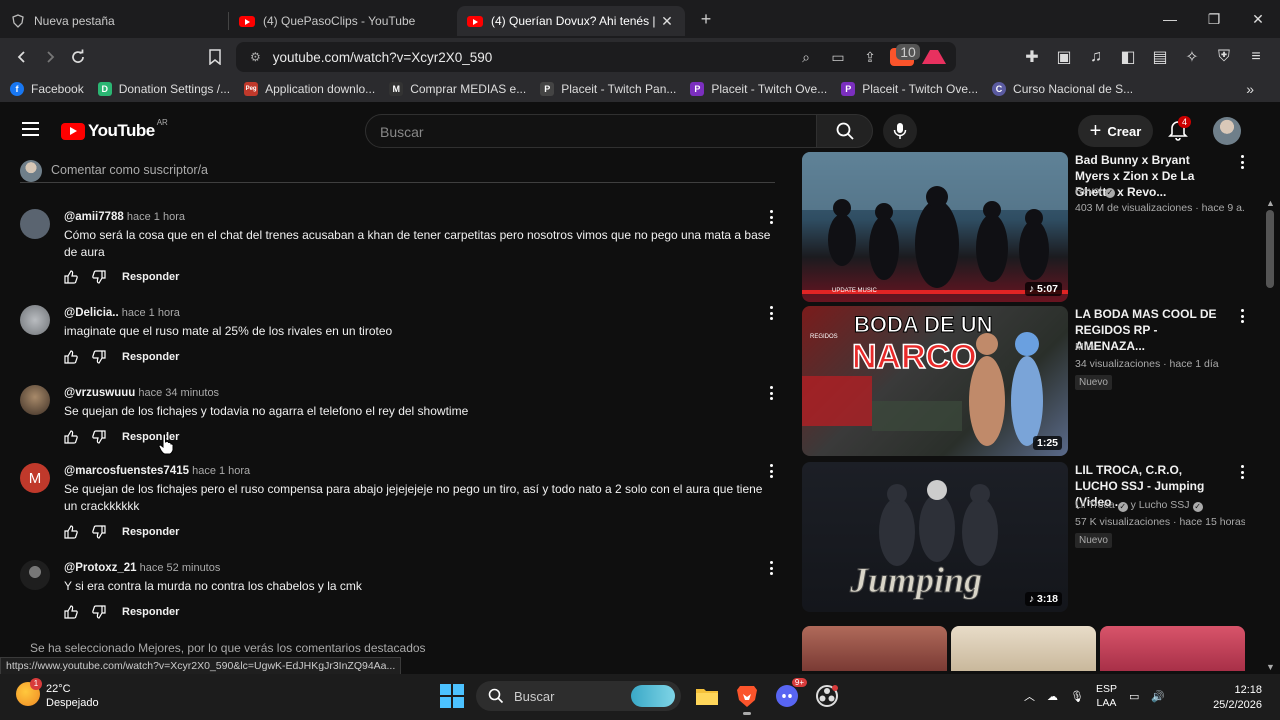  Describe the element at coordinates (1032, 57) in the screenshot. I see `extensions-icon: ✚` at that location.